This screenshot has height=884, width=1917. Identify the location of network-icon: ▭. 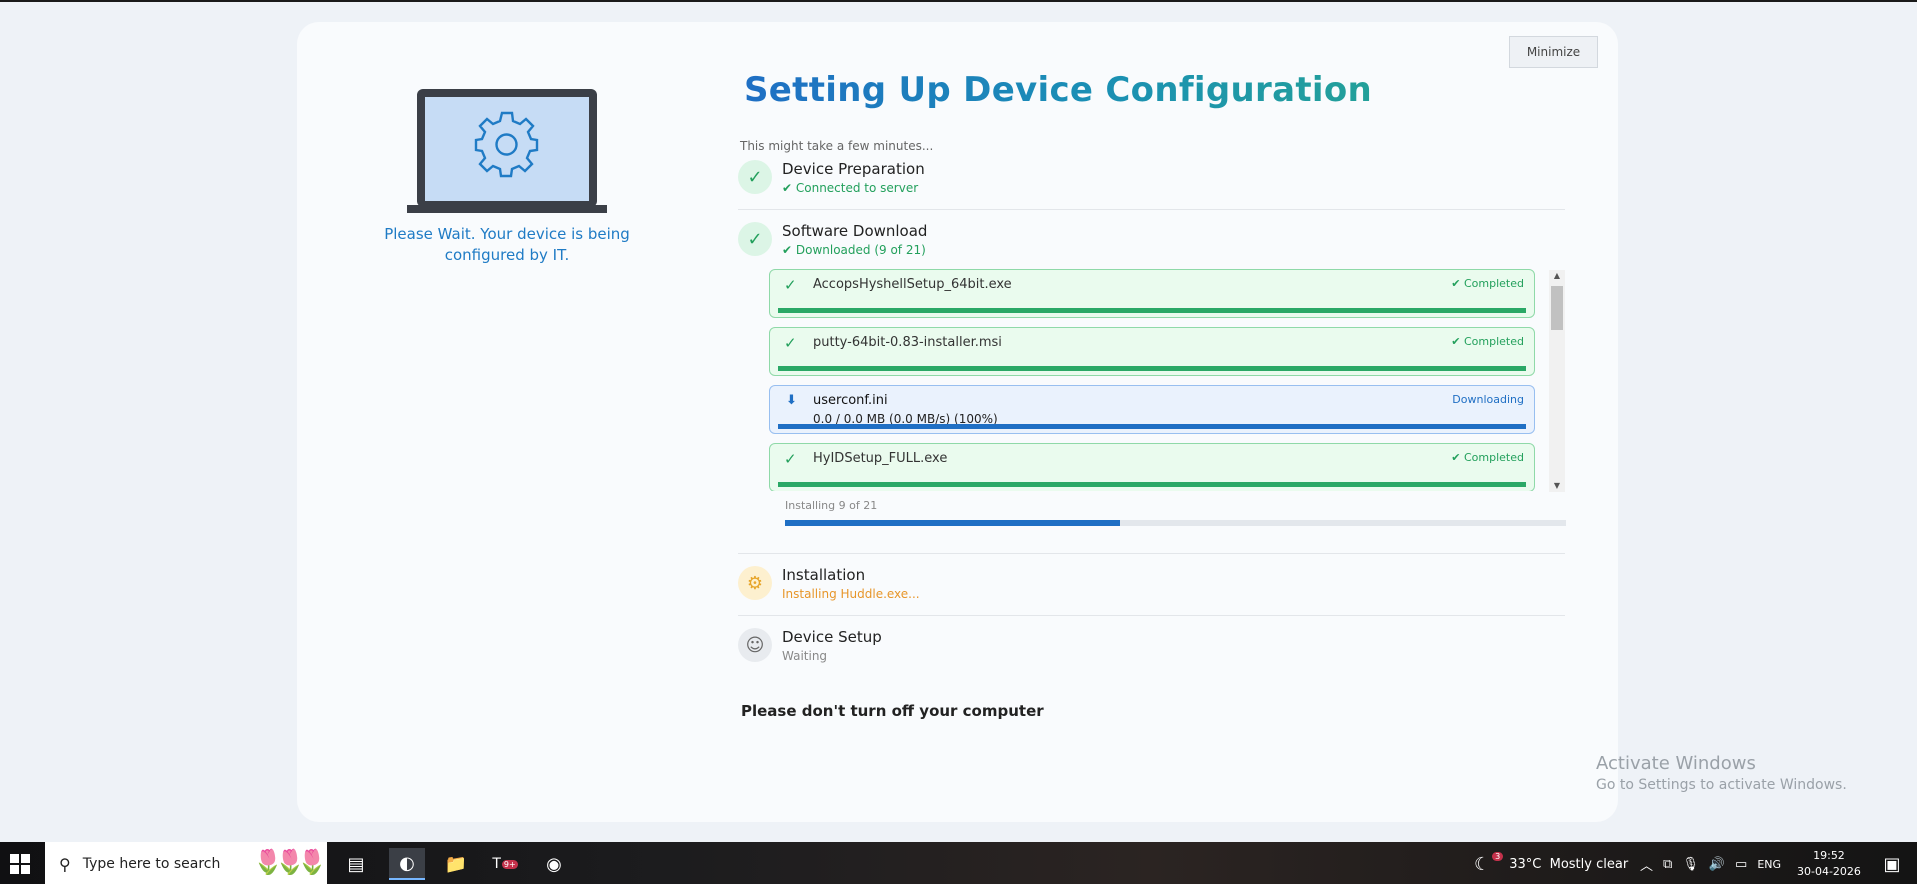
(1741, 864).